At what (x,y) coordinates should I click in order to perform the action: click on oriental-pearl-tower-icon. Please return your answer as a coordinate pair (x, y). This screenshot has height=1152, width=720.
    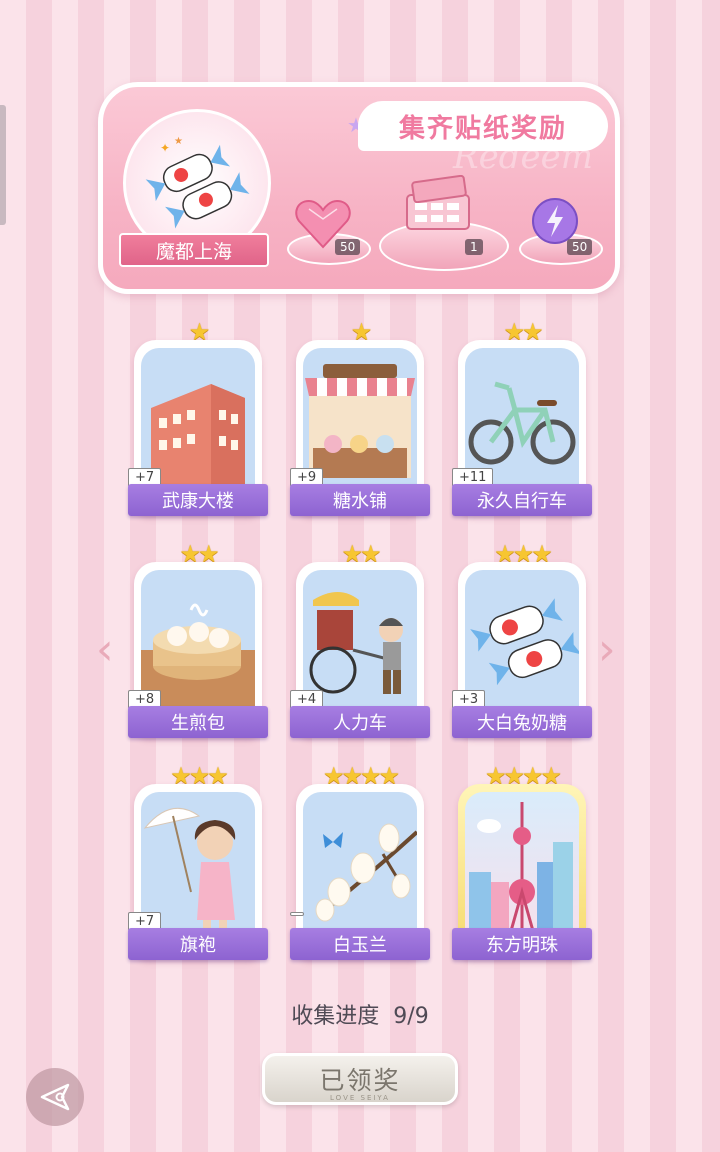
    Looking at the image, I should click on (521, 870).